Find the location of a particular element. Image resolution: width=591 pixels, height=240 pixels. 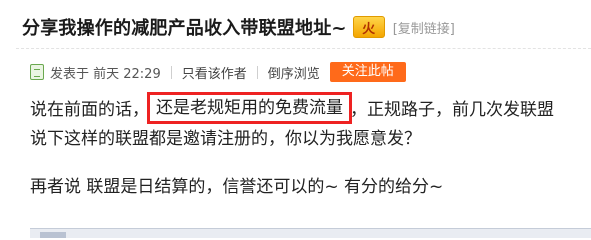

hot-icon: 火 is located at coordinates (368, 27).